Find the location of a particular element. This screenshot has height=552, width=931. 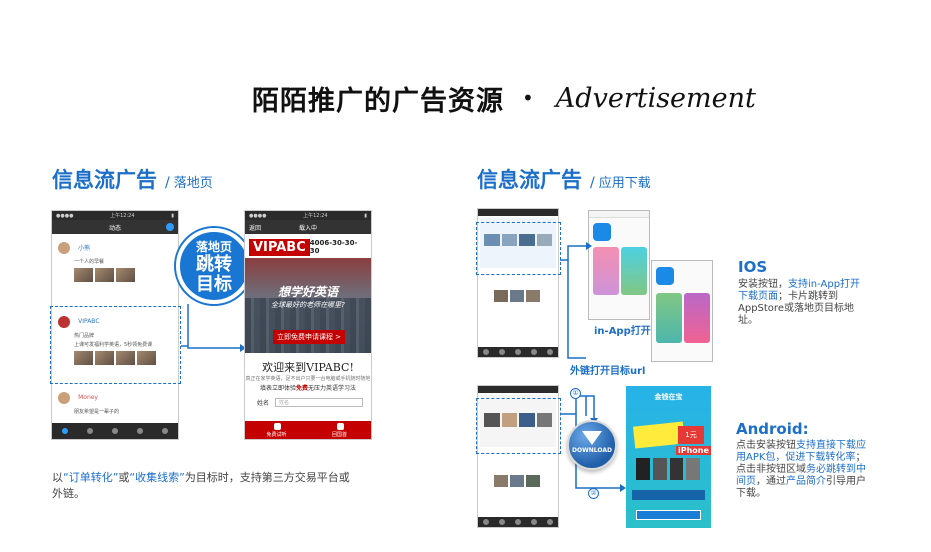

download-label: DOWNLOAD is located at coordinates (592, 450).